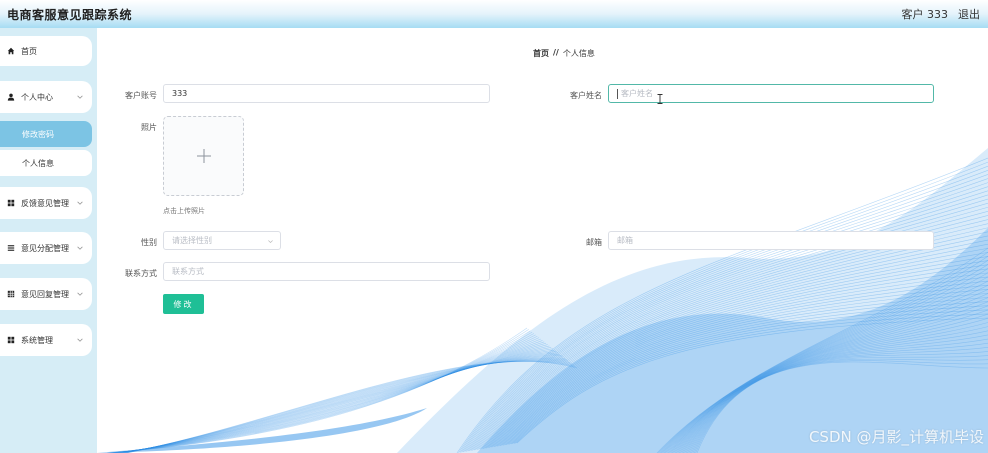  What do you see at coordinates (188, 271) in the screenshot?
I see `phone-placeholder: 联系方式` at bounding box center [188, 271].